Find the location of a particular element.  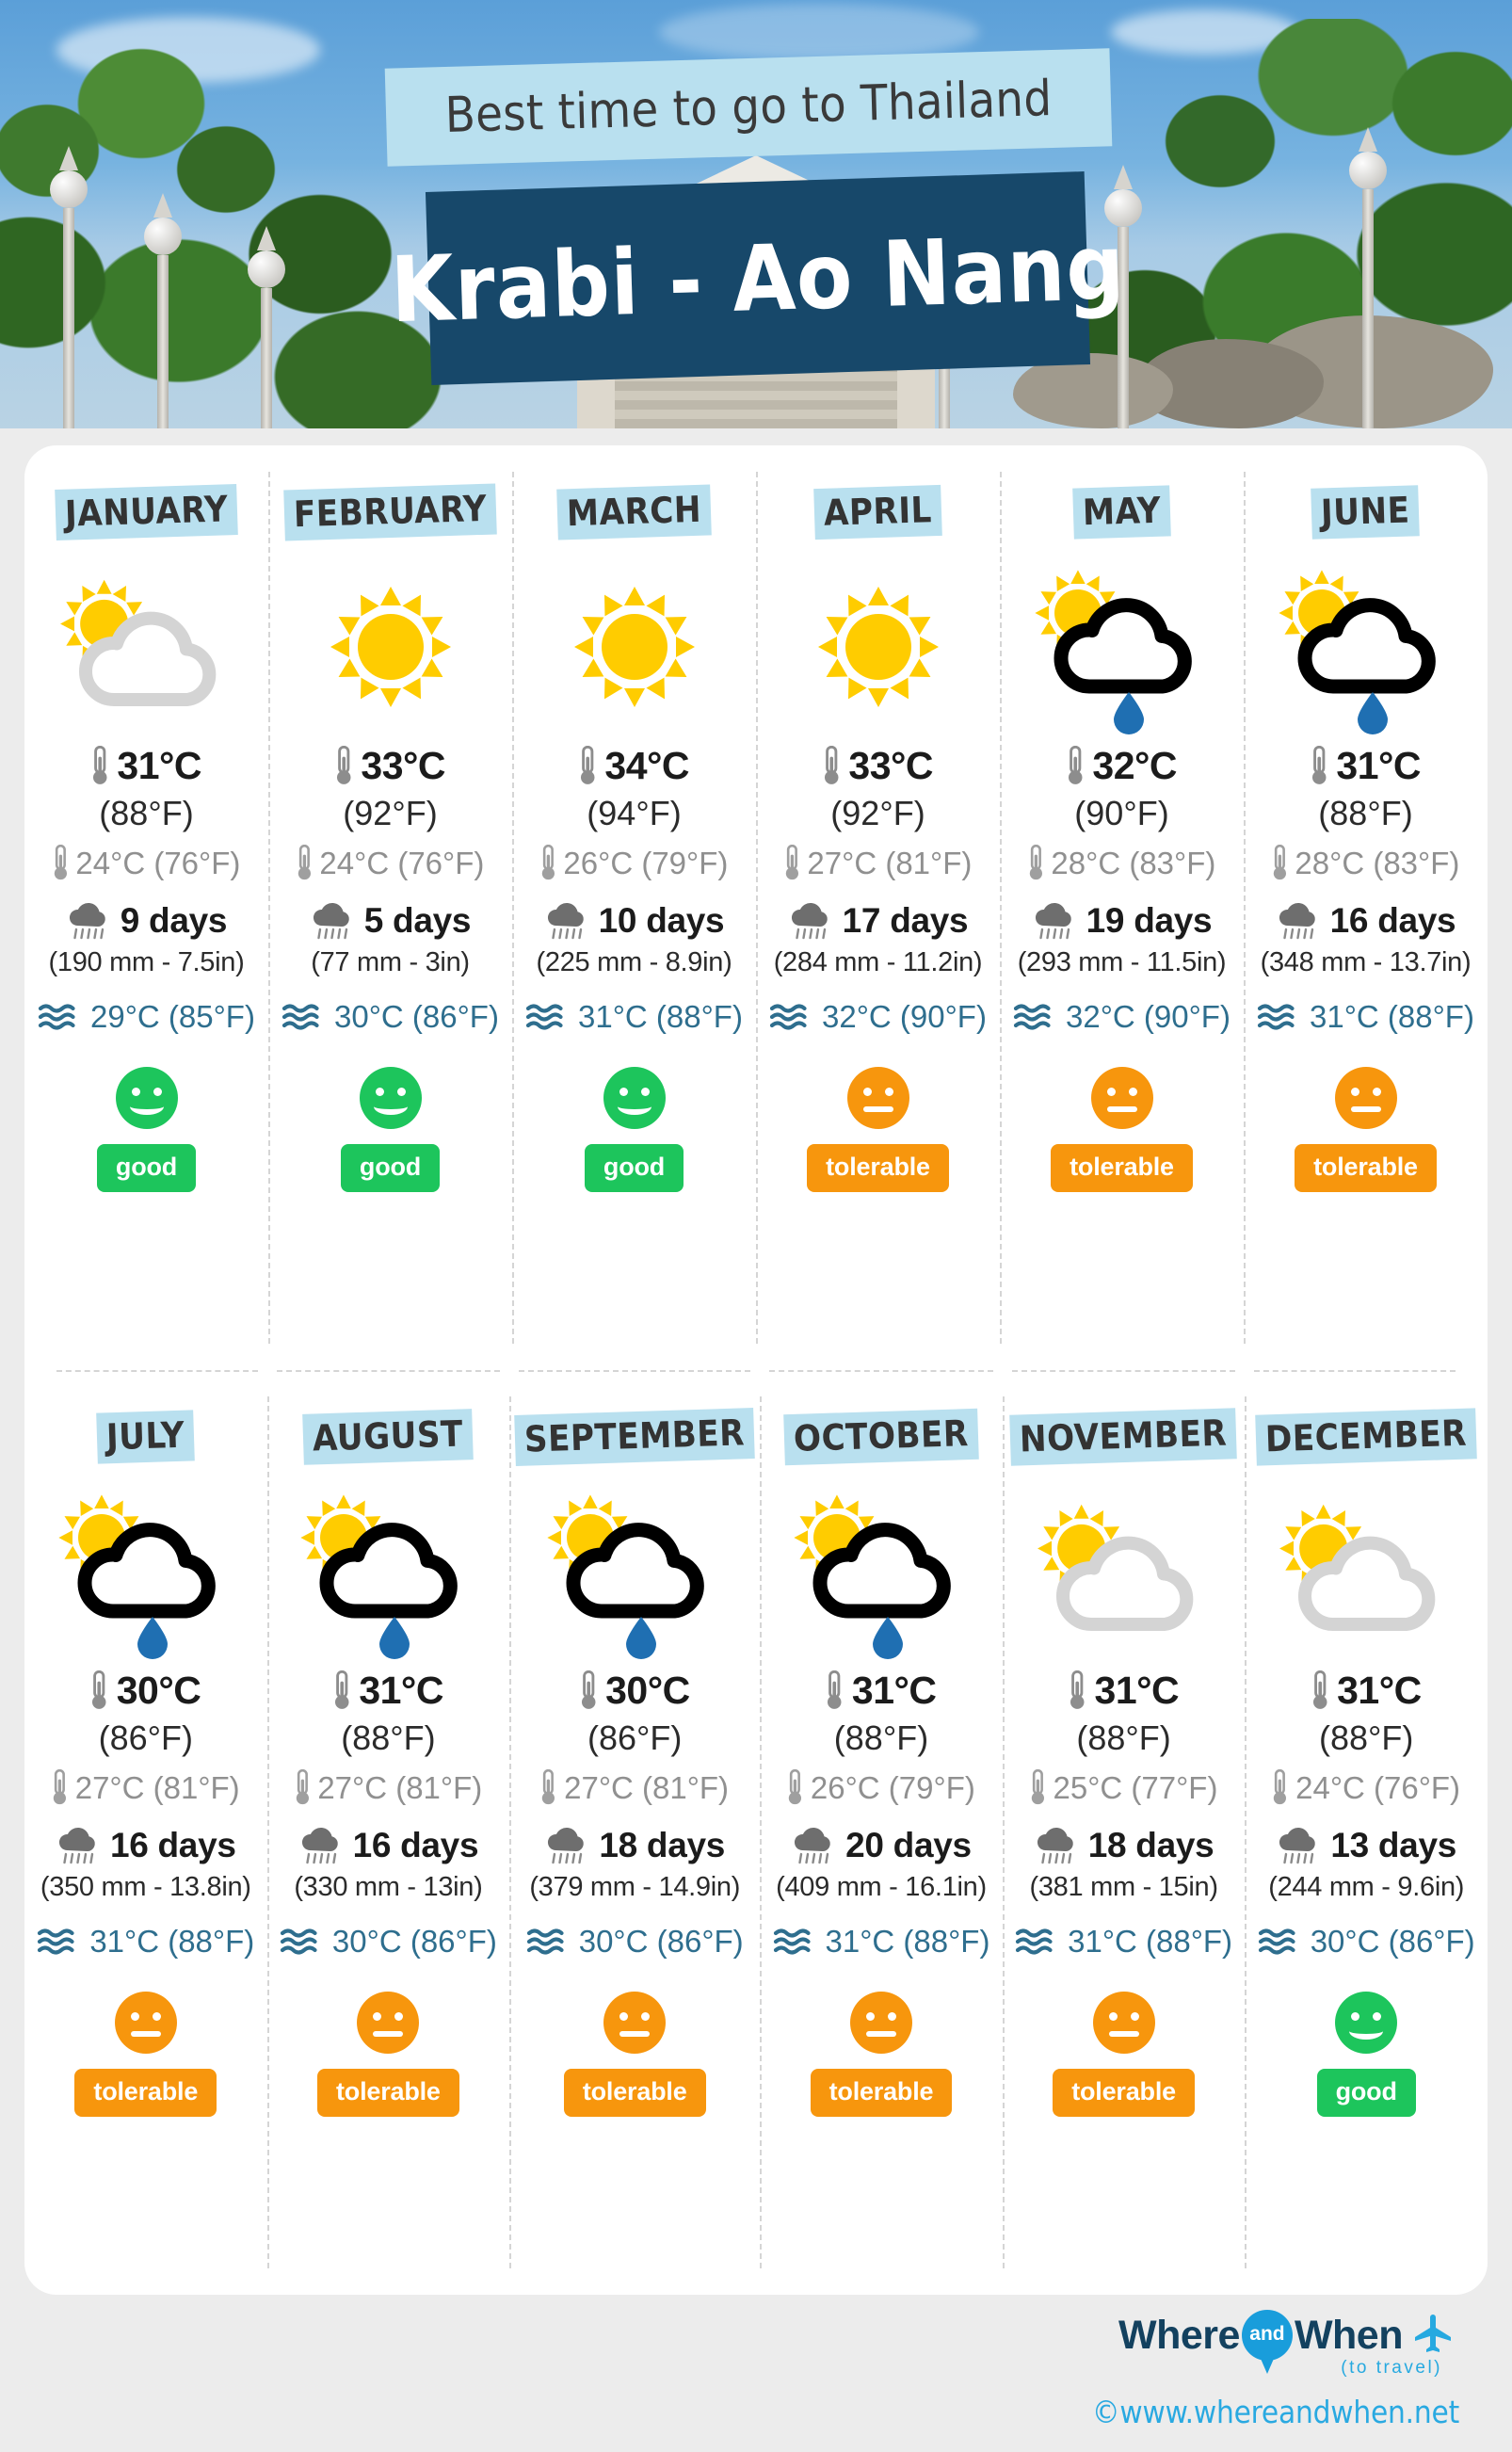

rain-days: 13 days is located at coordinates (1393, 1845).